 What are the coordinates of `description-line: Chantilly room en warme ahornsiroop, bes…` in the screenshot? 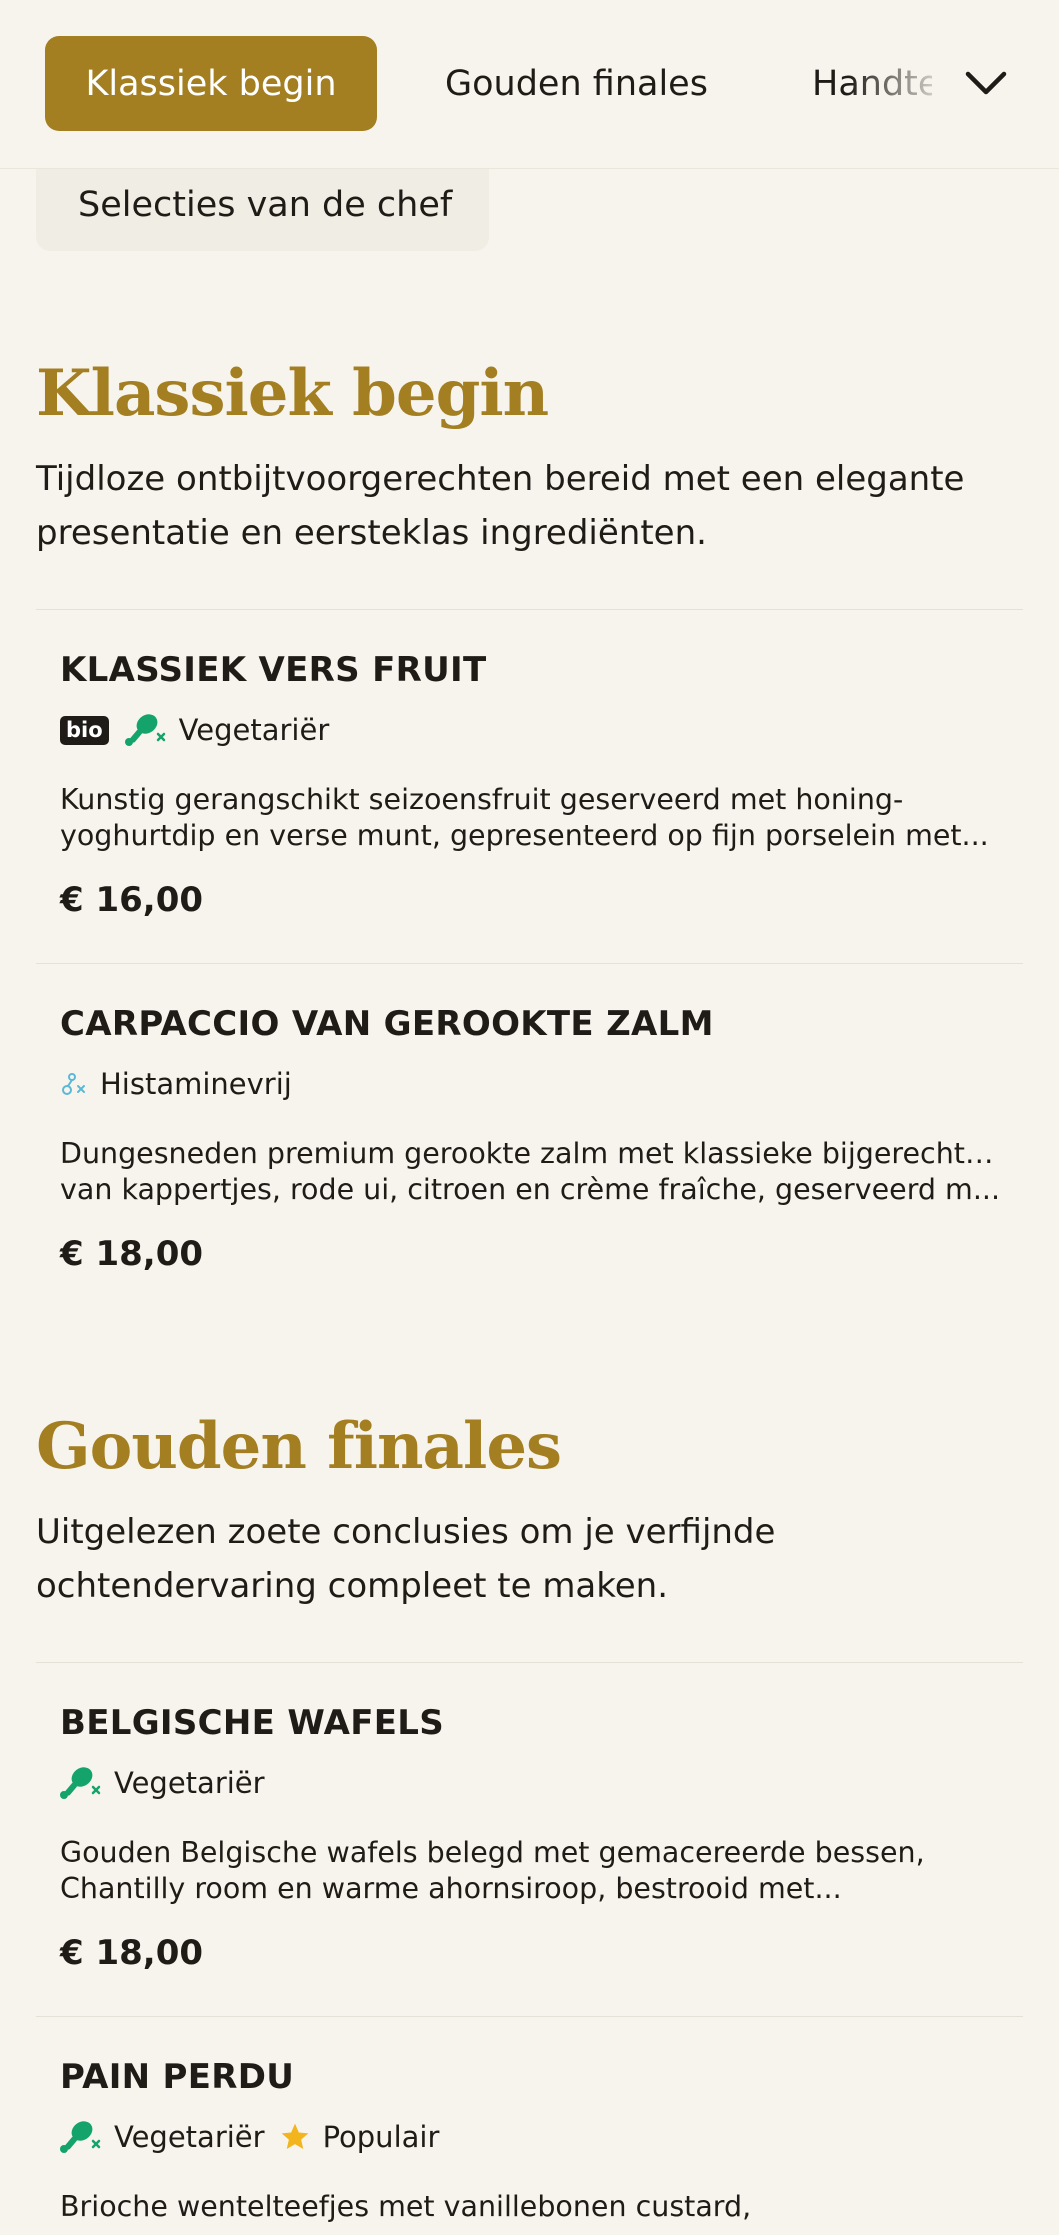 It's located at (451, 1888).